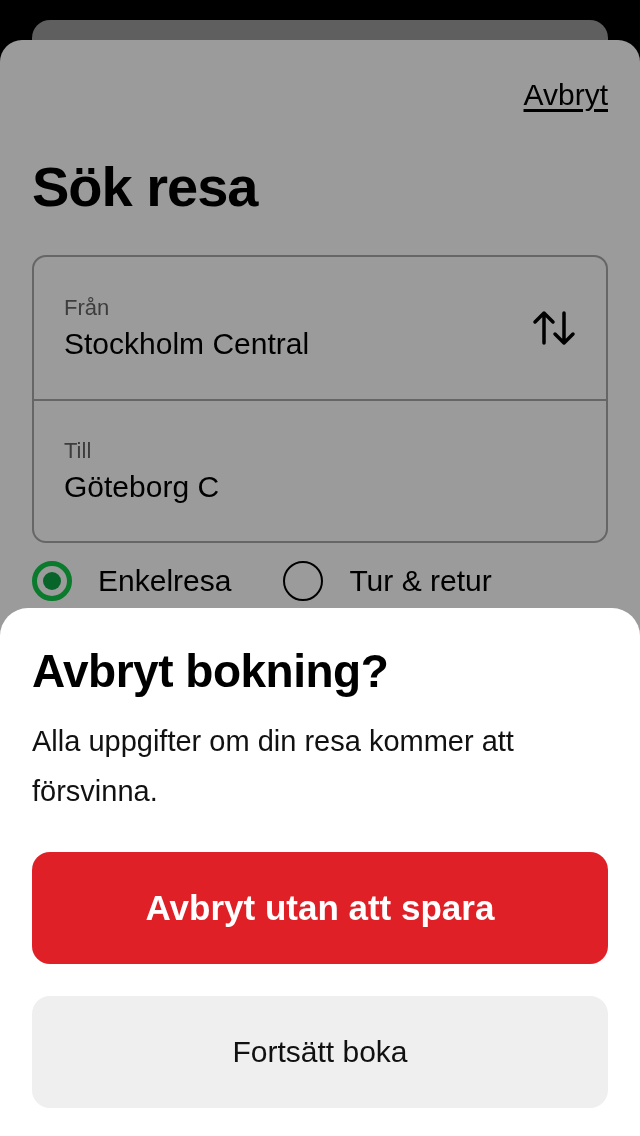 Image resolution: width=640 pixels, height=1136 pixels. I want to click on dialog-message: Alla uppgifter om din resa kommer att försvinna., so click(273, 766).